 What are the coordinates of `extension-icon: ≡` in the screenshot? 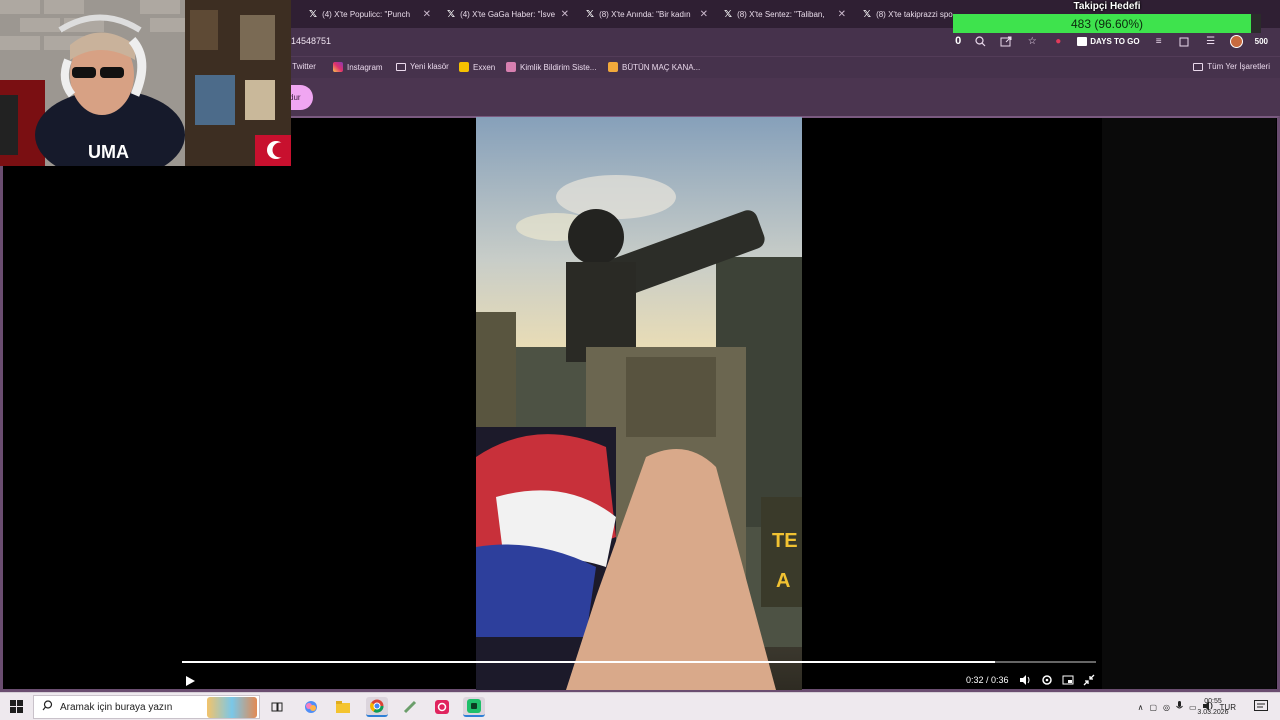 It's located at (1159, 41).